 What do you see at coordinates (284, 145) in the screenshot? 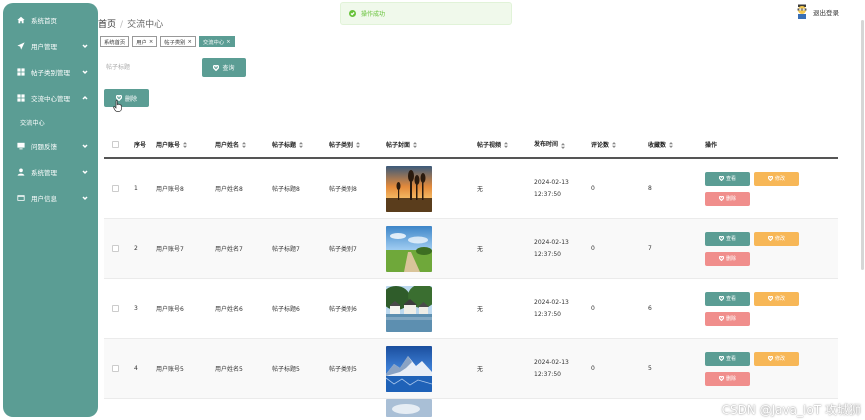
I see `header-label: 帖子标题` at bounding box center [284, 145].